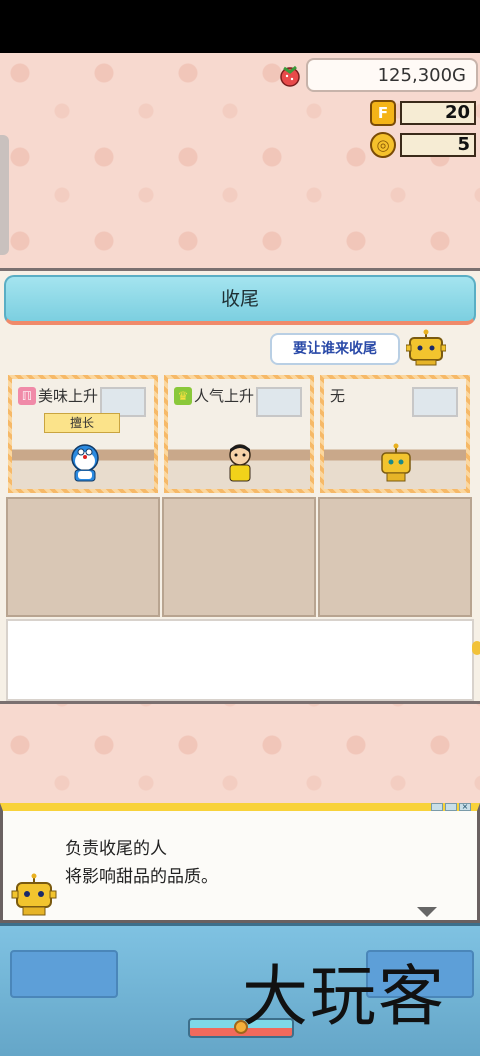  I want to click on status-bar, so click(240, 26).